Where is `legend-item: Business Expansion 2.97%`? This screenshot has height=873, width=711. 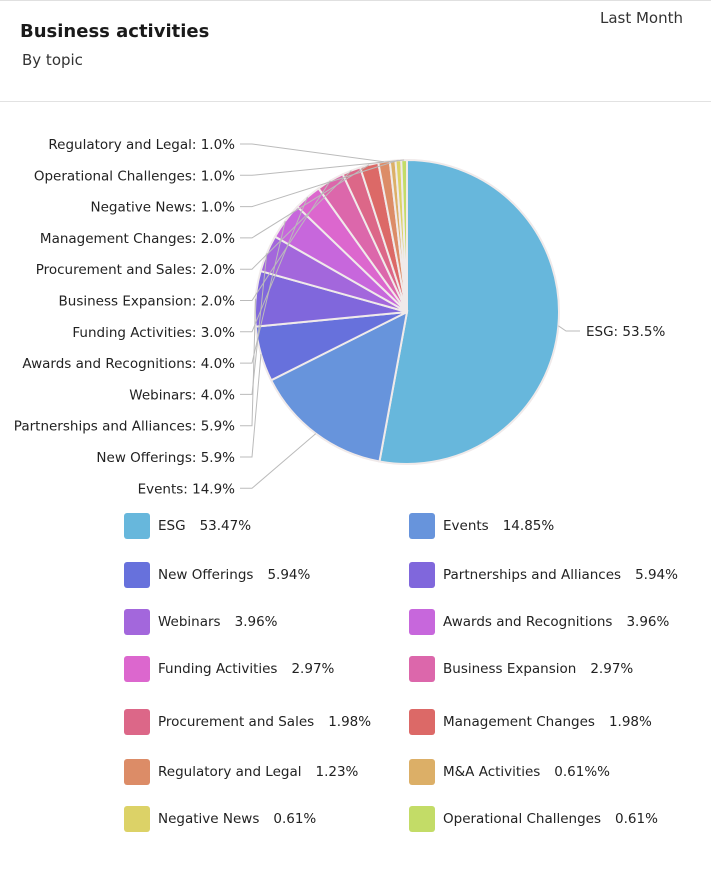 legend-item: Business Expansion 2.97% is located at coordinates (521, 669).